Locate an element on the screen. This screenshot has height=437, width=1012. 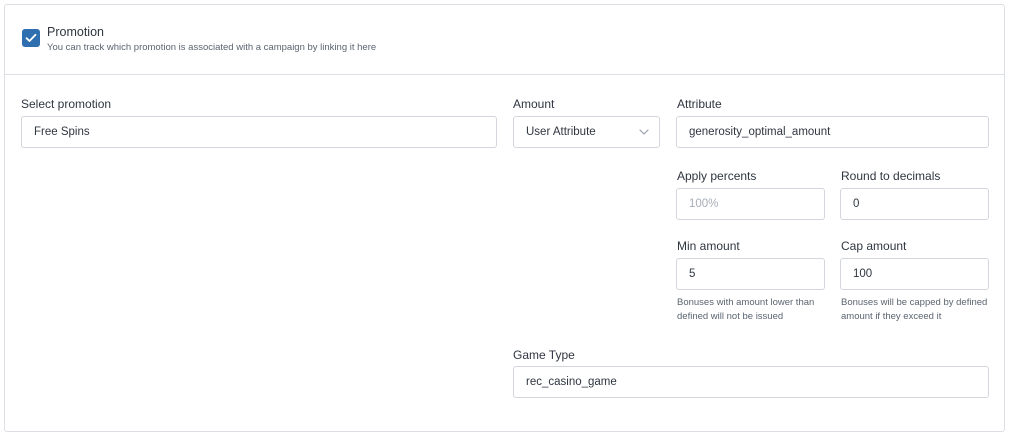
select-promotion-input is located at coordinates (259, 132).